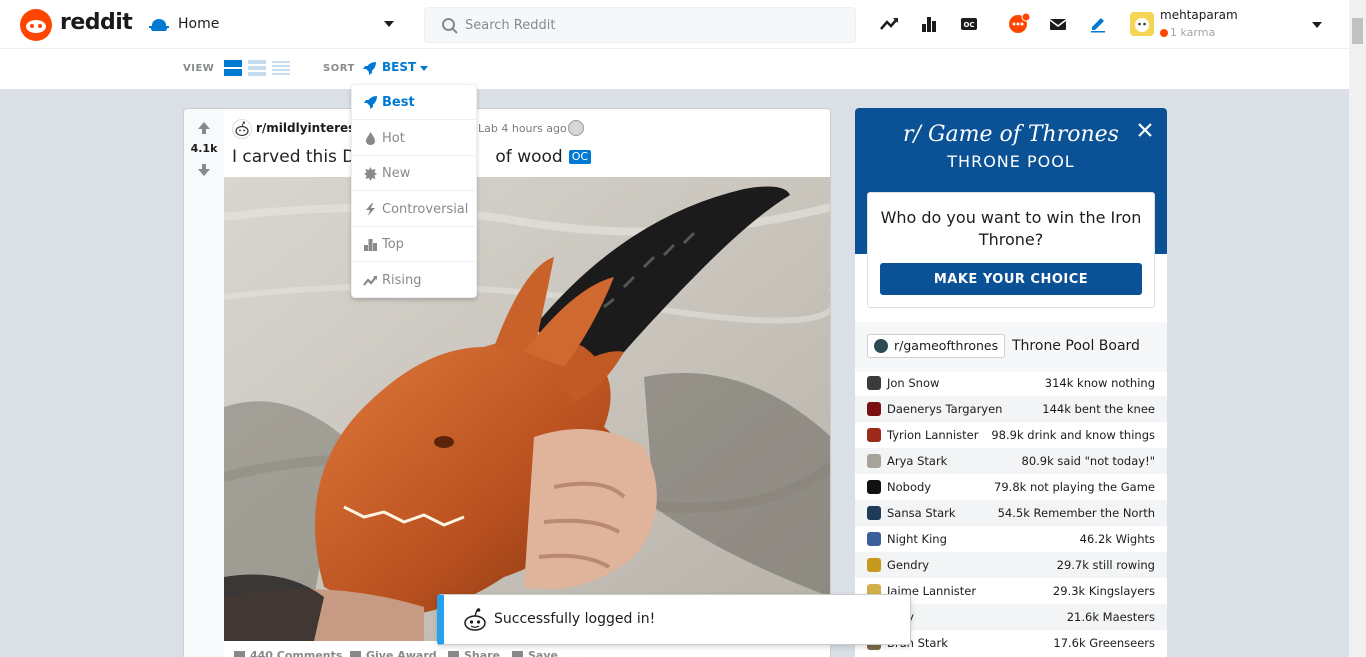  Describe the element at coordinates (310, 128) in the screenshot. I see `subreddit-link: r/mildlyinteresti` at that location.